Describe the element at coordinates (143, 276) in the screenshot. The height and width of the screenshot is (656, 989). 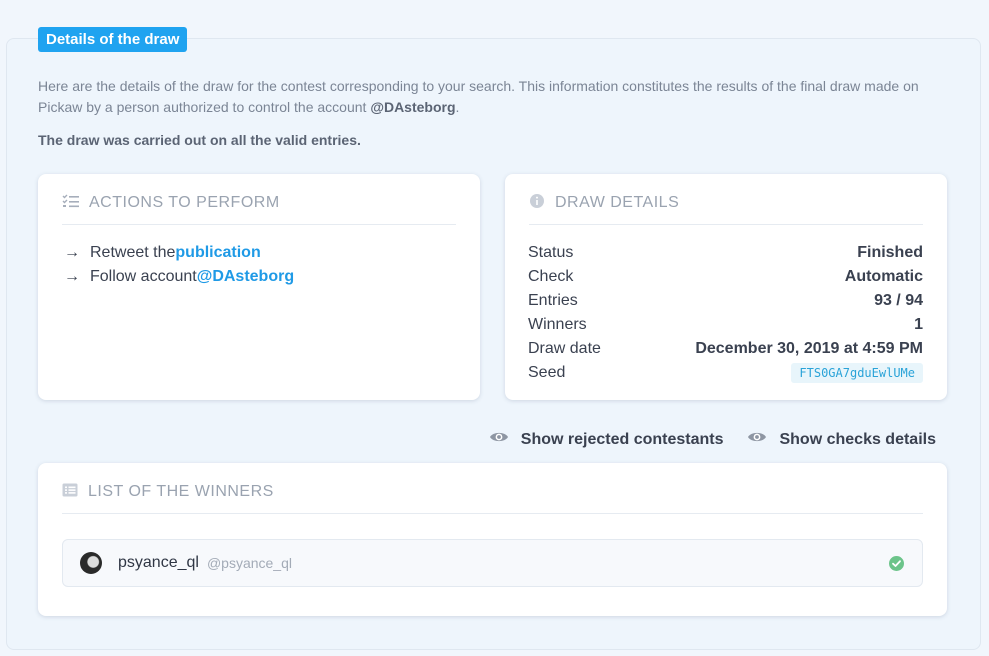
I see `action-prefix: Follow account` at that location.